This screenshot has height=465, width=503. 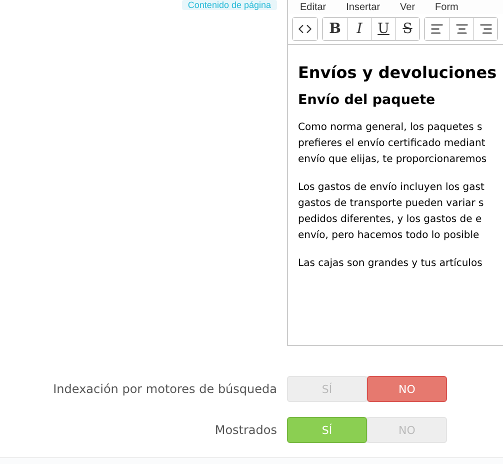 What do you see at coordinates (229, 5) in the screenshot?
I see `field-label: Contenido de página` at bounding box center [229, 5].